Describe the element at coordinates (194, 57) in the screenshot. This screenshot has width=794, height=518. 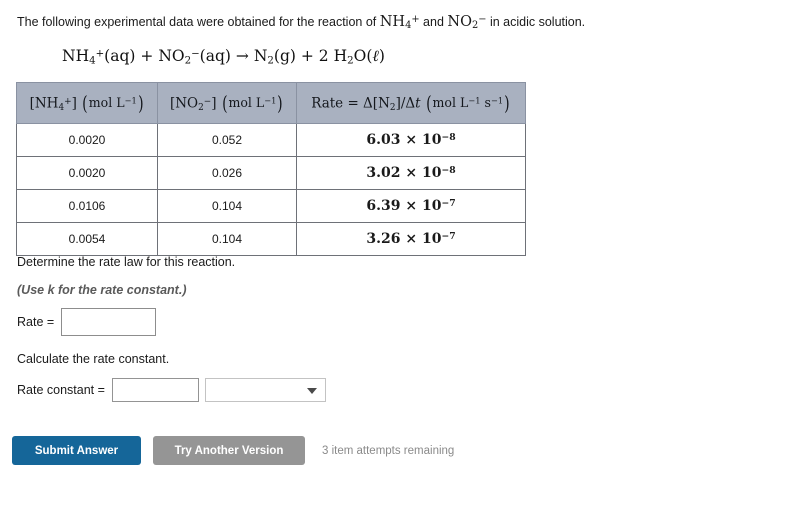
I see `equation-reactant-nitrite: NO2−(aq)` at that location.